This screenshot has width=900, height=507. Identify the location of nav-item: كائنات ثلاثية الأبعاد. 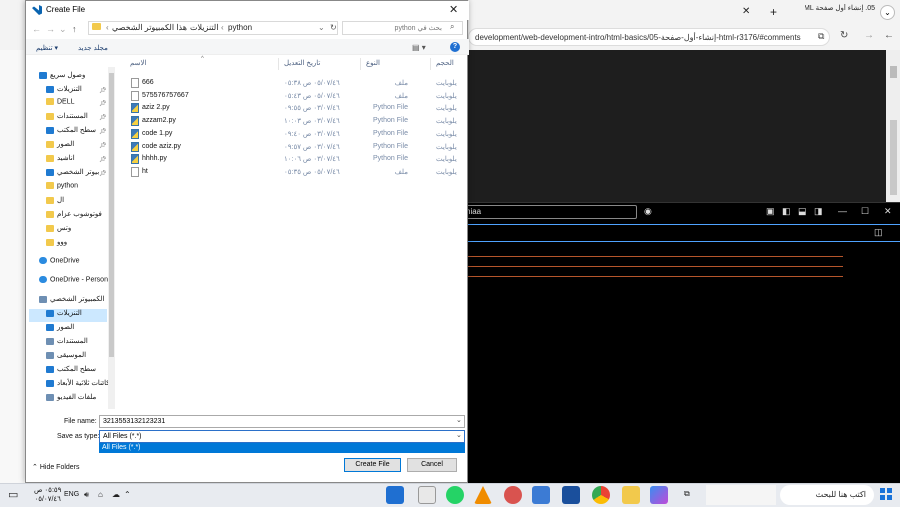
(69, 385).